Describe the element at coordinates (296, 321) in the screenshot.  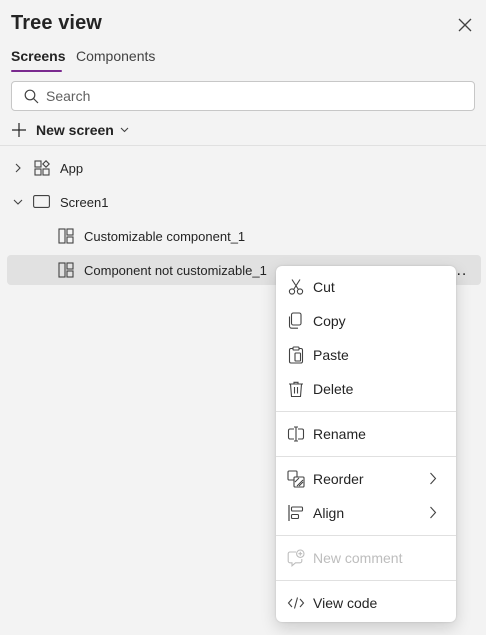
I see `copy-icon` at that location.